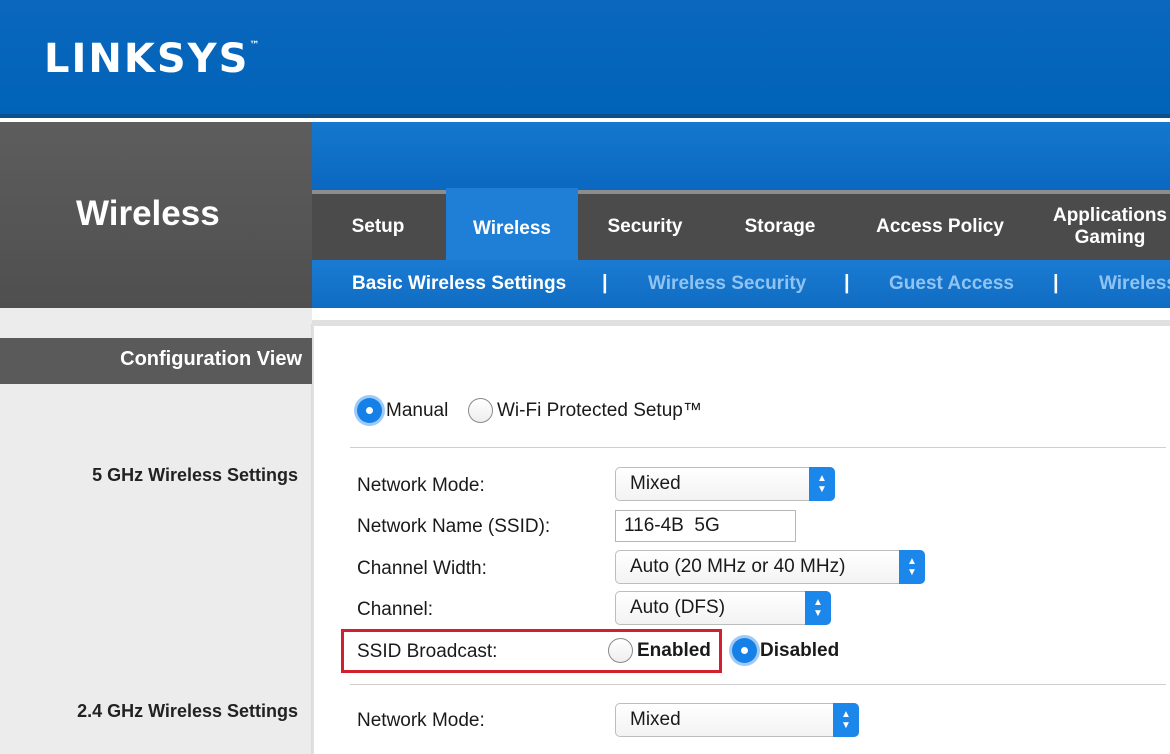 This screenshot has height=754, width=1170. Describe the element at coordinates (951, 284) in the screenshot. I see `subtab-guest-access: Guest Access` at that location.